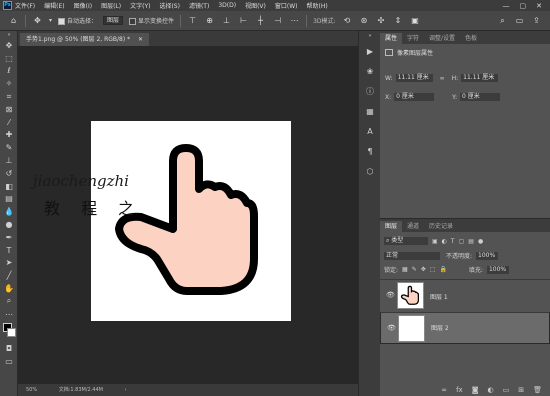  Describe the element at coordinates (140, 39) in the screenshot. I see `close-tab-icon: ✕` at that location.